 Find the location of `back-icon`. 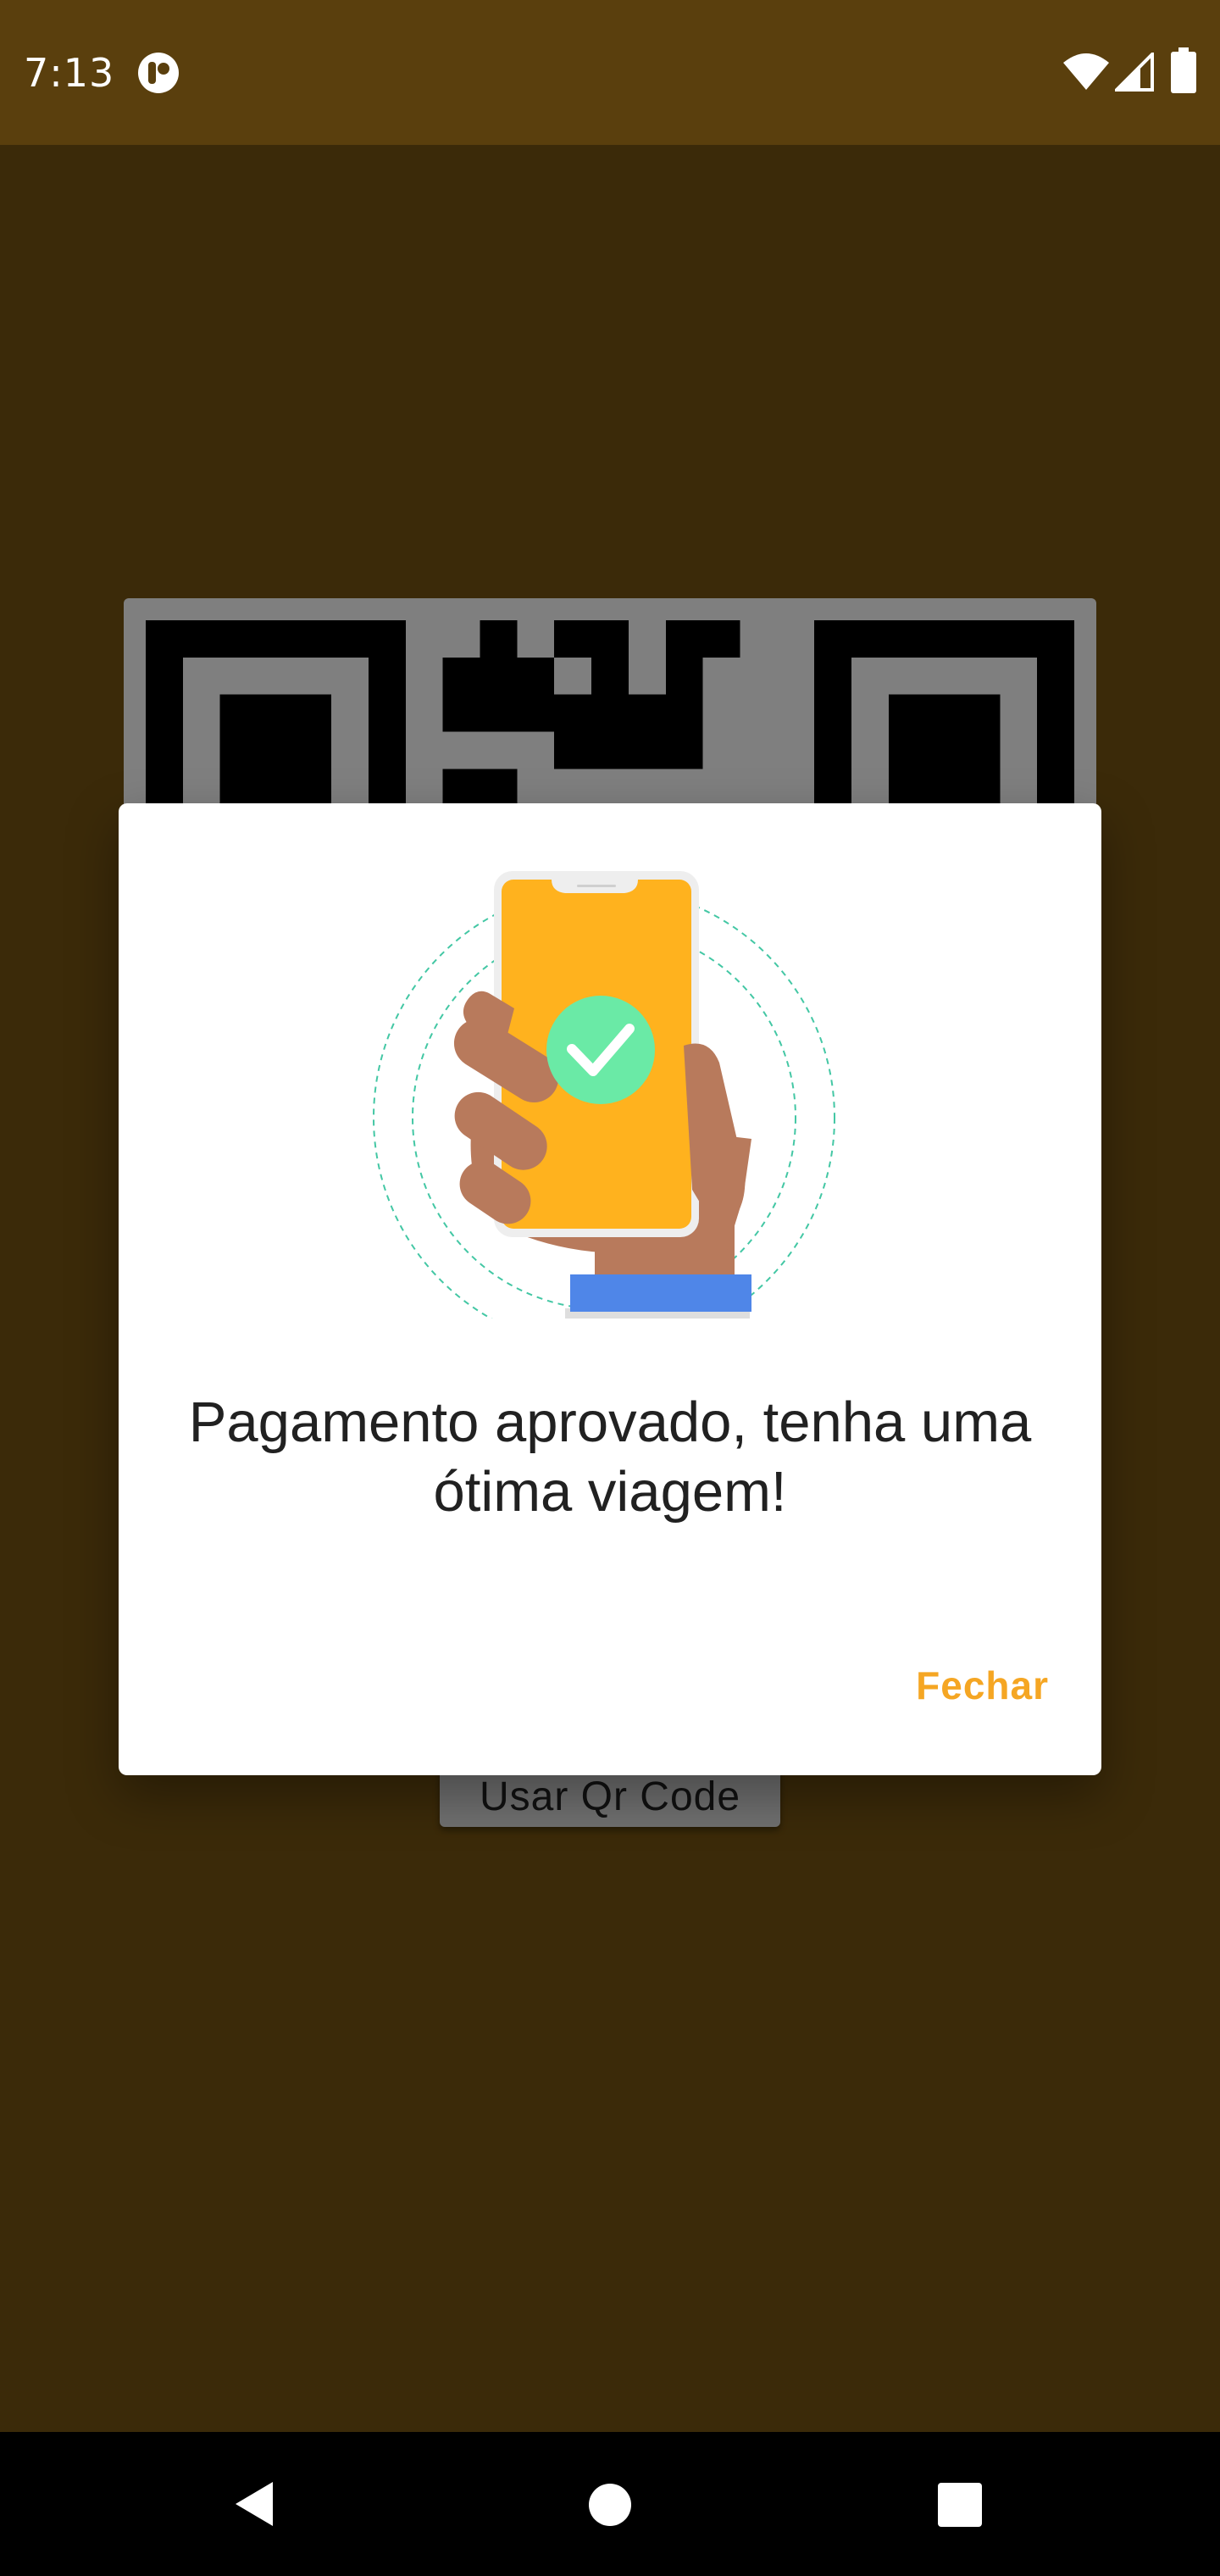

back-icon is located at coordinates (255, 2504).